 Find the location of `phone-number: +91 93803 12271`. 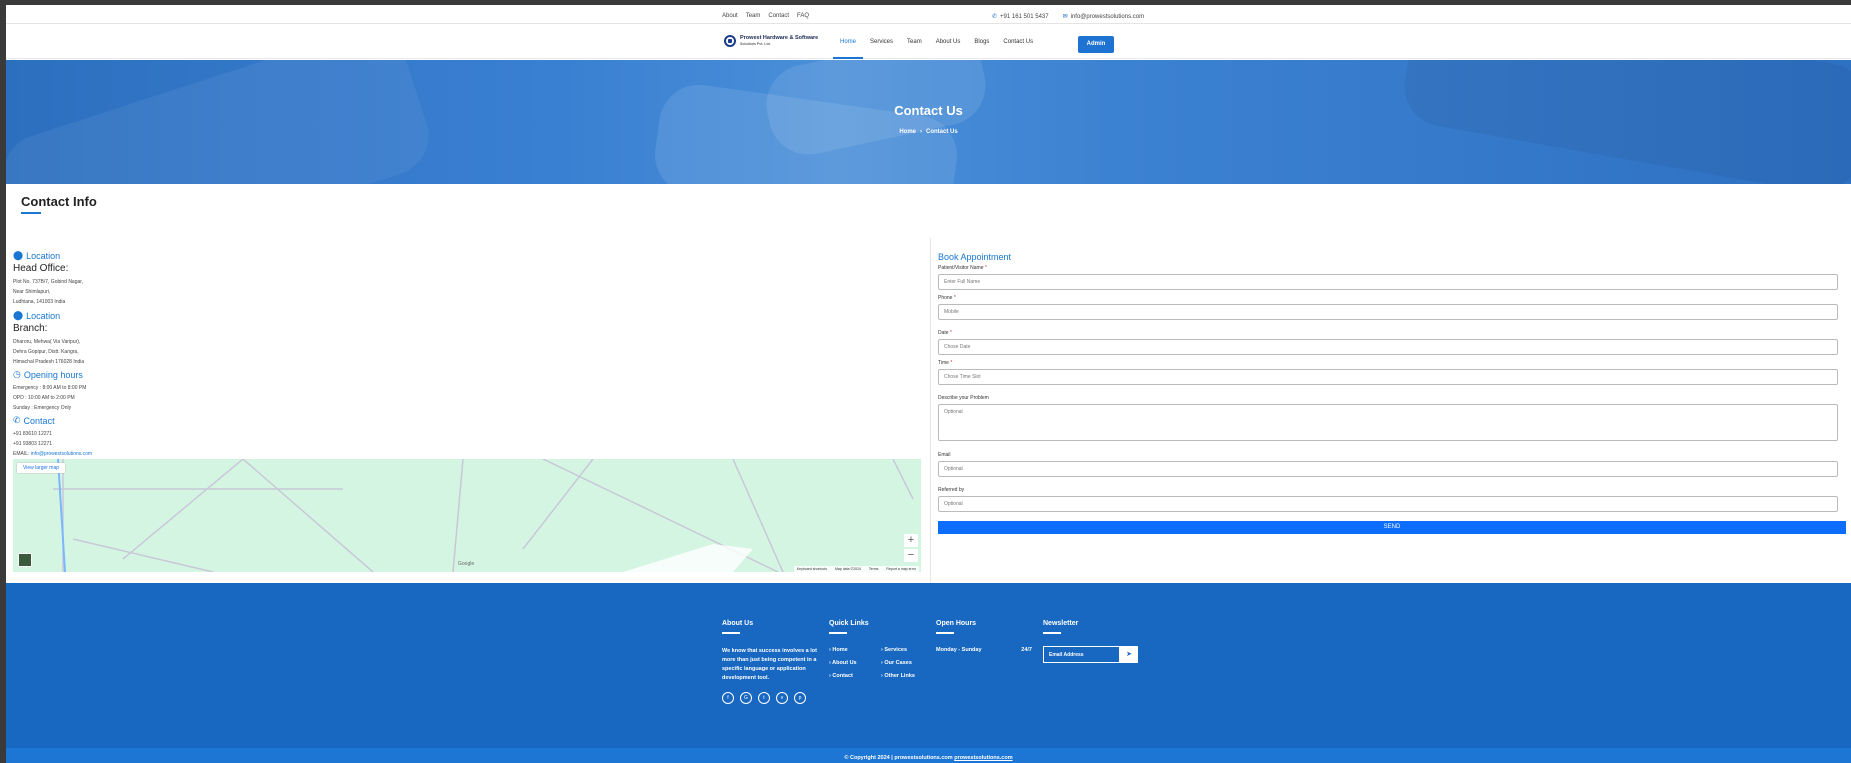

phone-number: +91 93803 12271 is located at coordinates (52, 444).